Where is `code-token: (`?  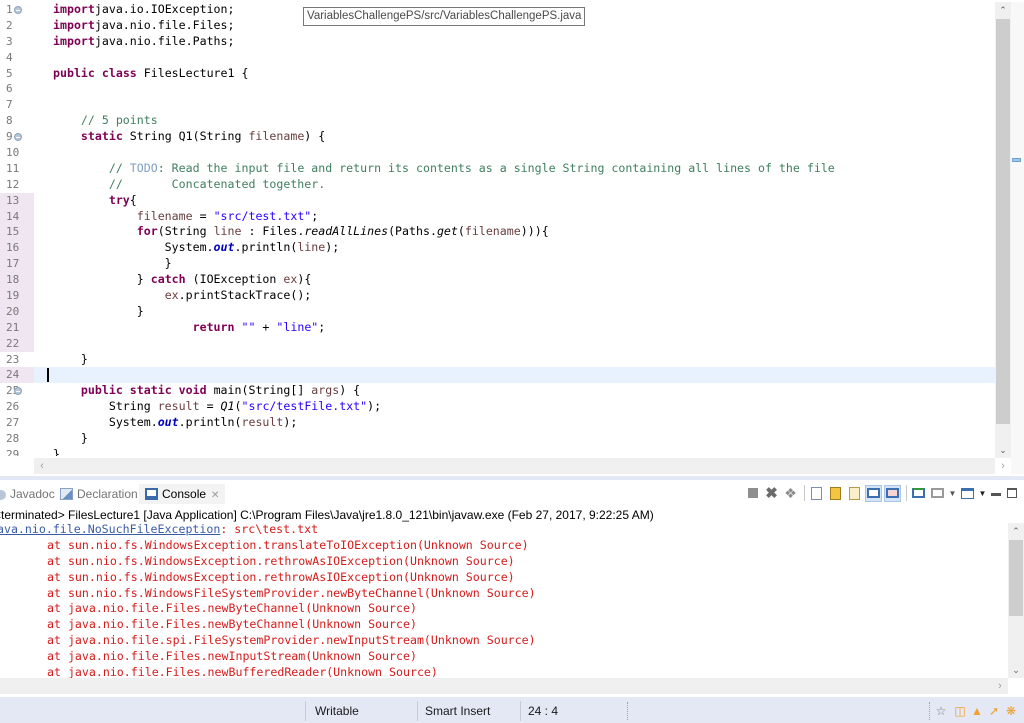 code-token: ( is located at coordinates (238, 406).